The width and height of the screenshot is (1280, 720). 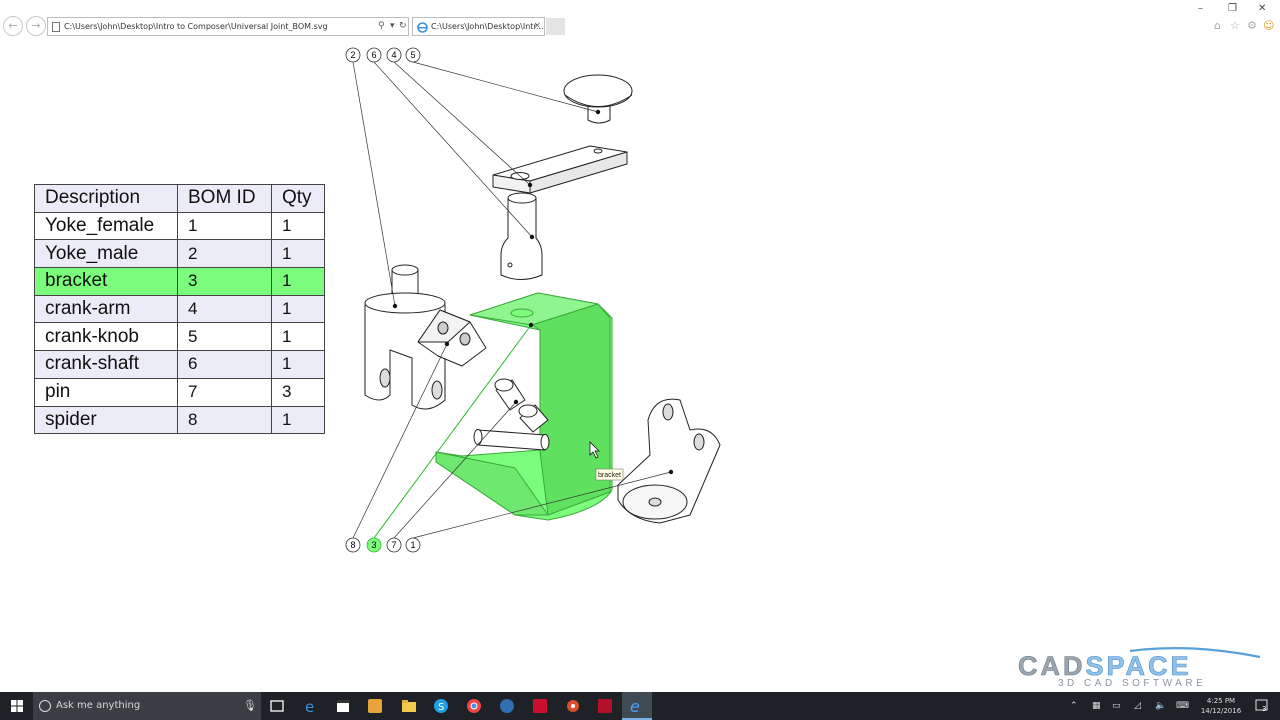 I want to click on cell-bom-id: 6, so click(x=224, y=364).